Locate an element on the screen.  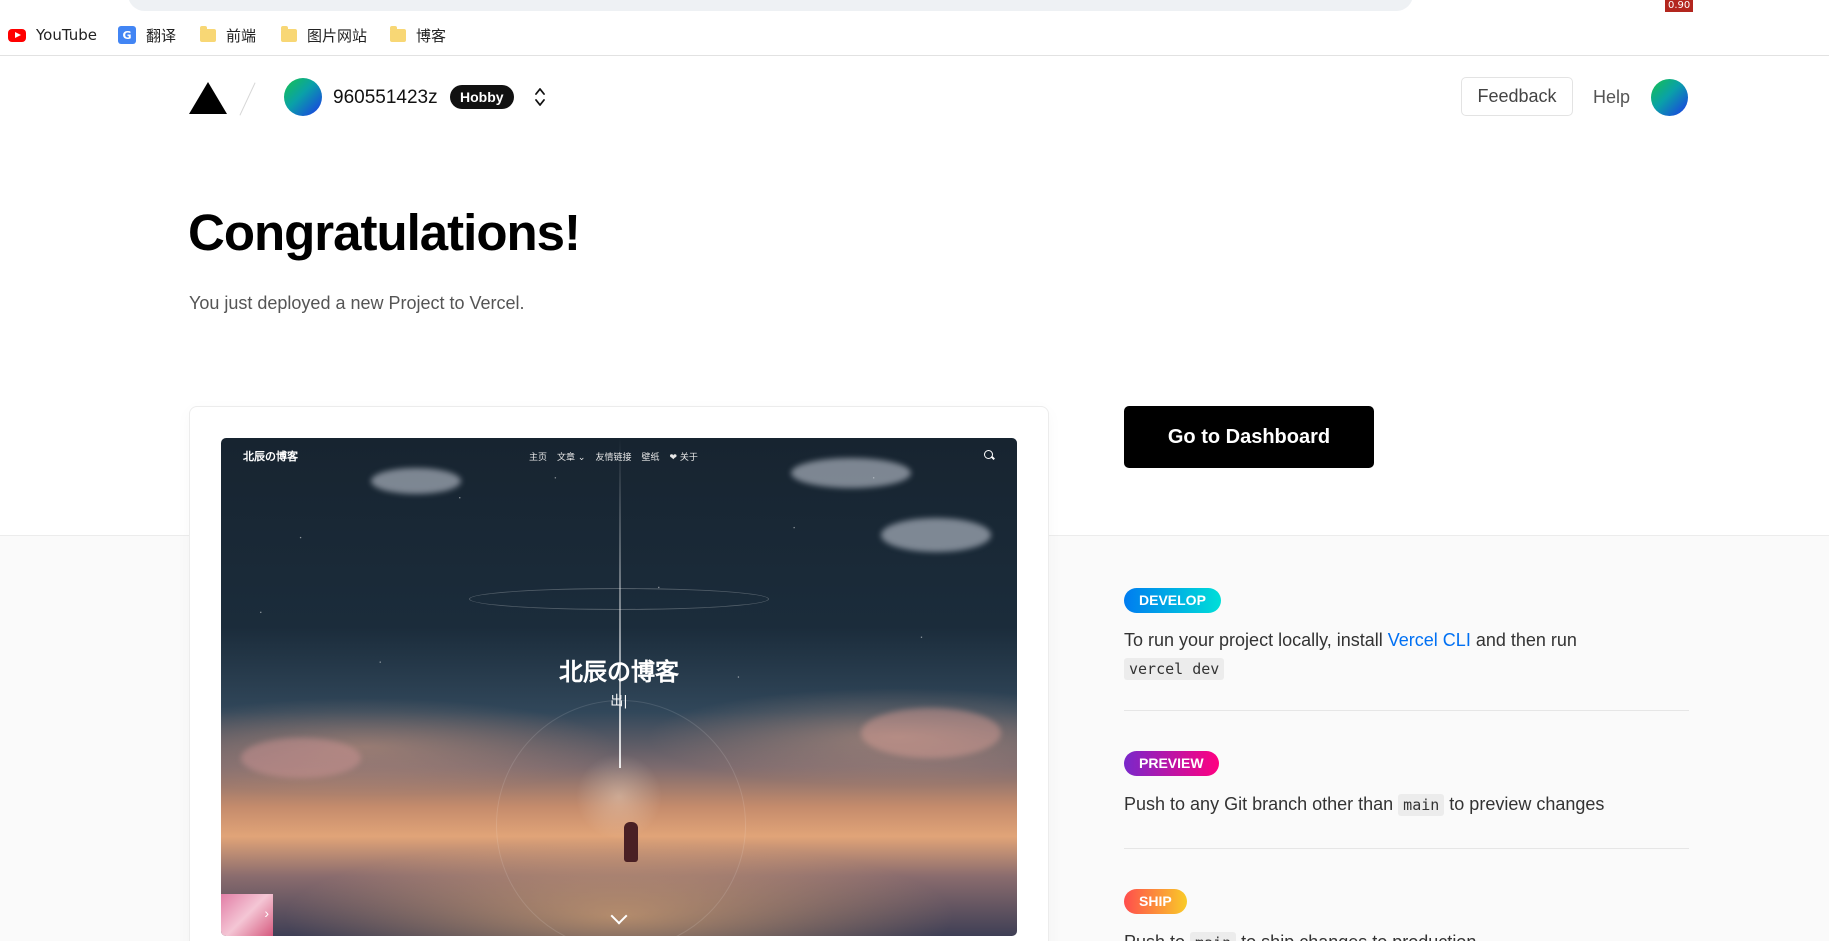
bookmark-label: 图片网站 is located at coordinates (337, 35).